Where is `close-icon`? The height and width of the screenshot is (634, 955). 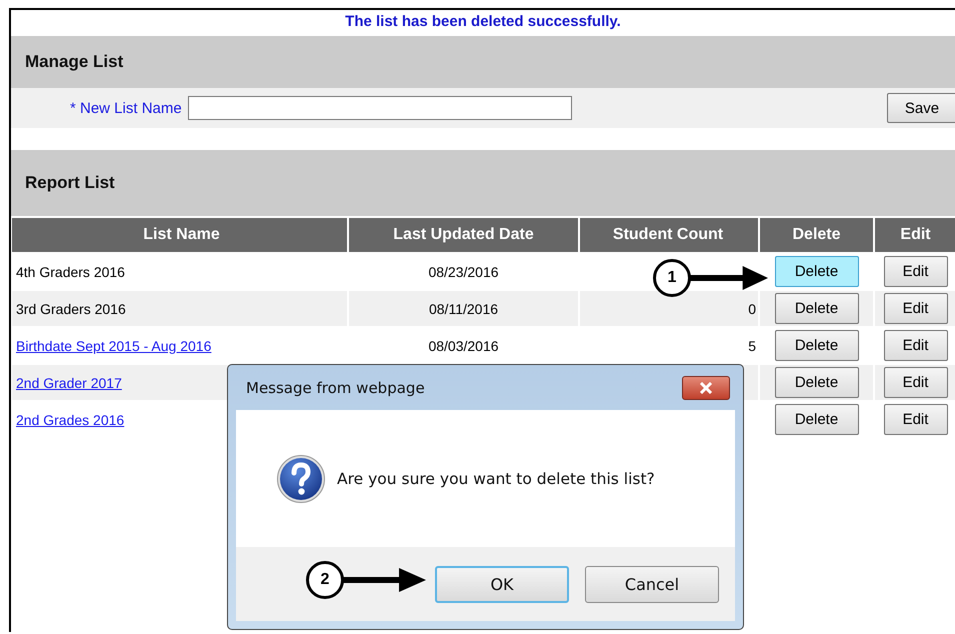 close-icon is located at coordinates (706, 388).